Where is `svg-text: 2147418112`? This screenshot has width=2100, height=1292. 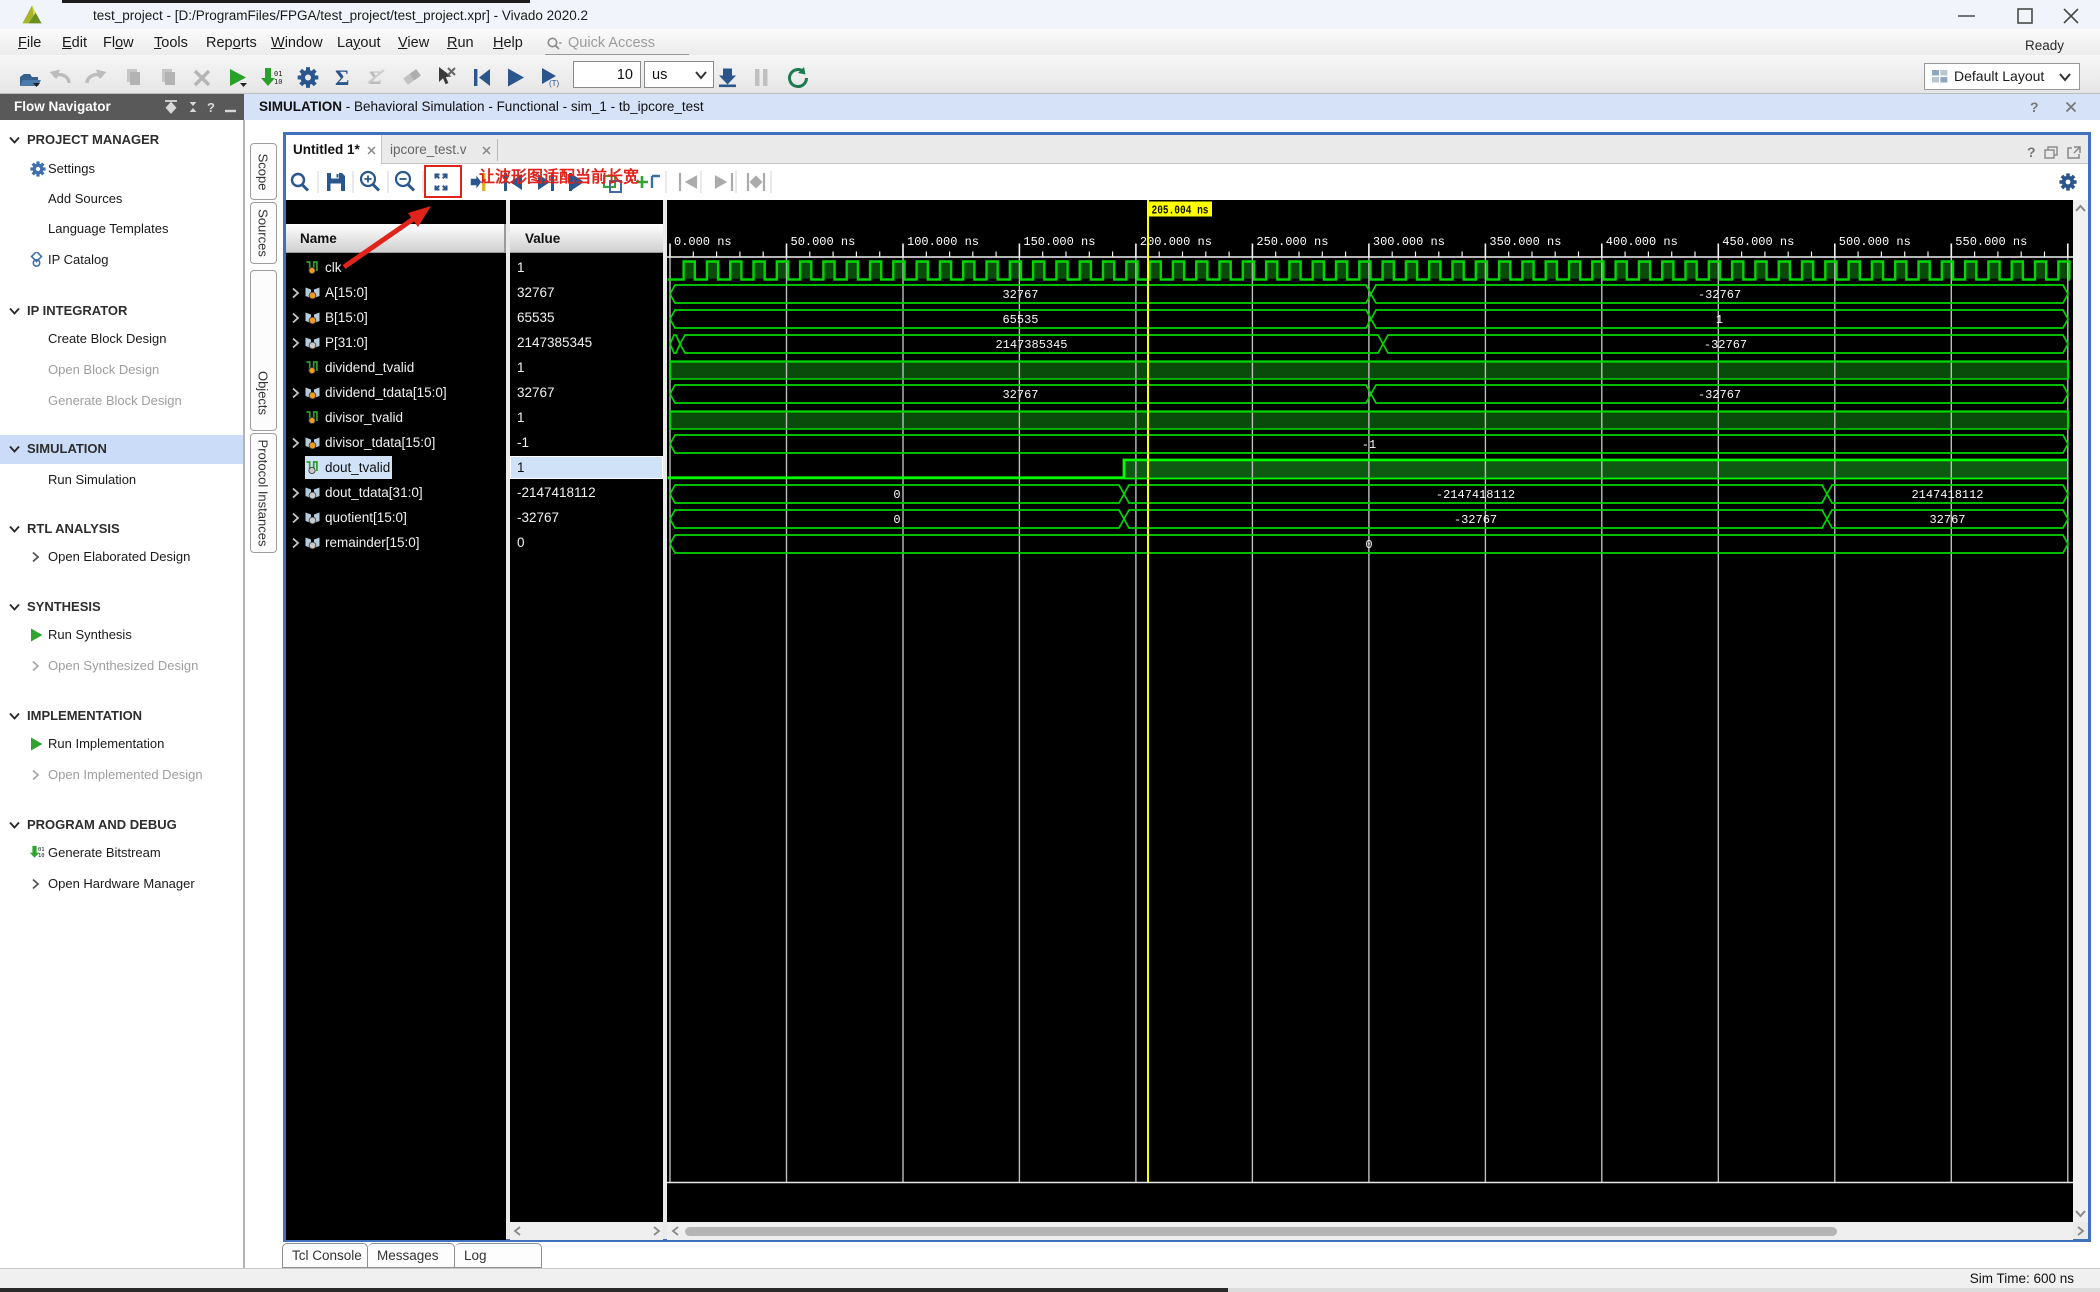 svg-text: 2147418112 is located at coordinates (1947, 495).